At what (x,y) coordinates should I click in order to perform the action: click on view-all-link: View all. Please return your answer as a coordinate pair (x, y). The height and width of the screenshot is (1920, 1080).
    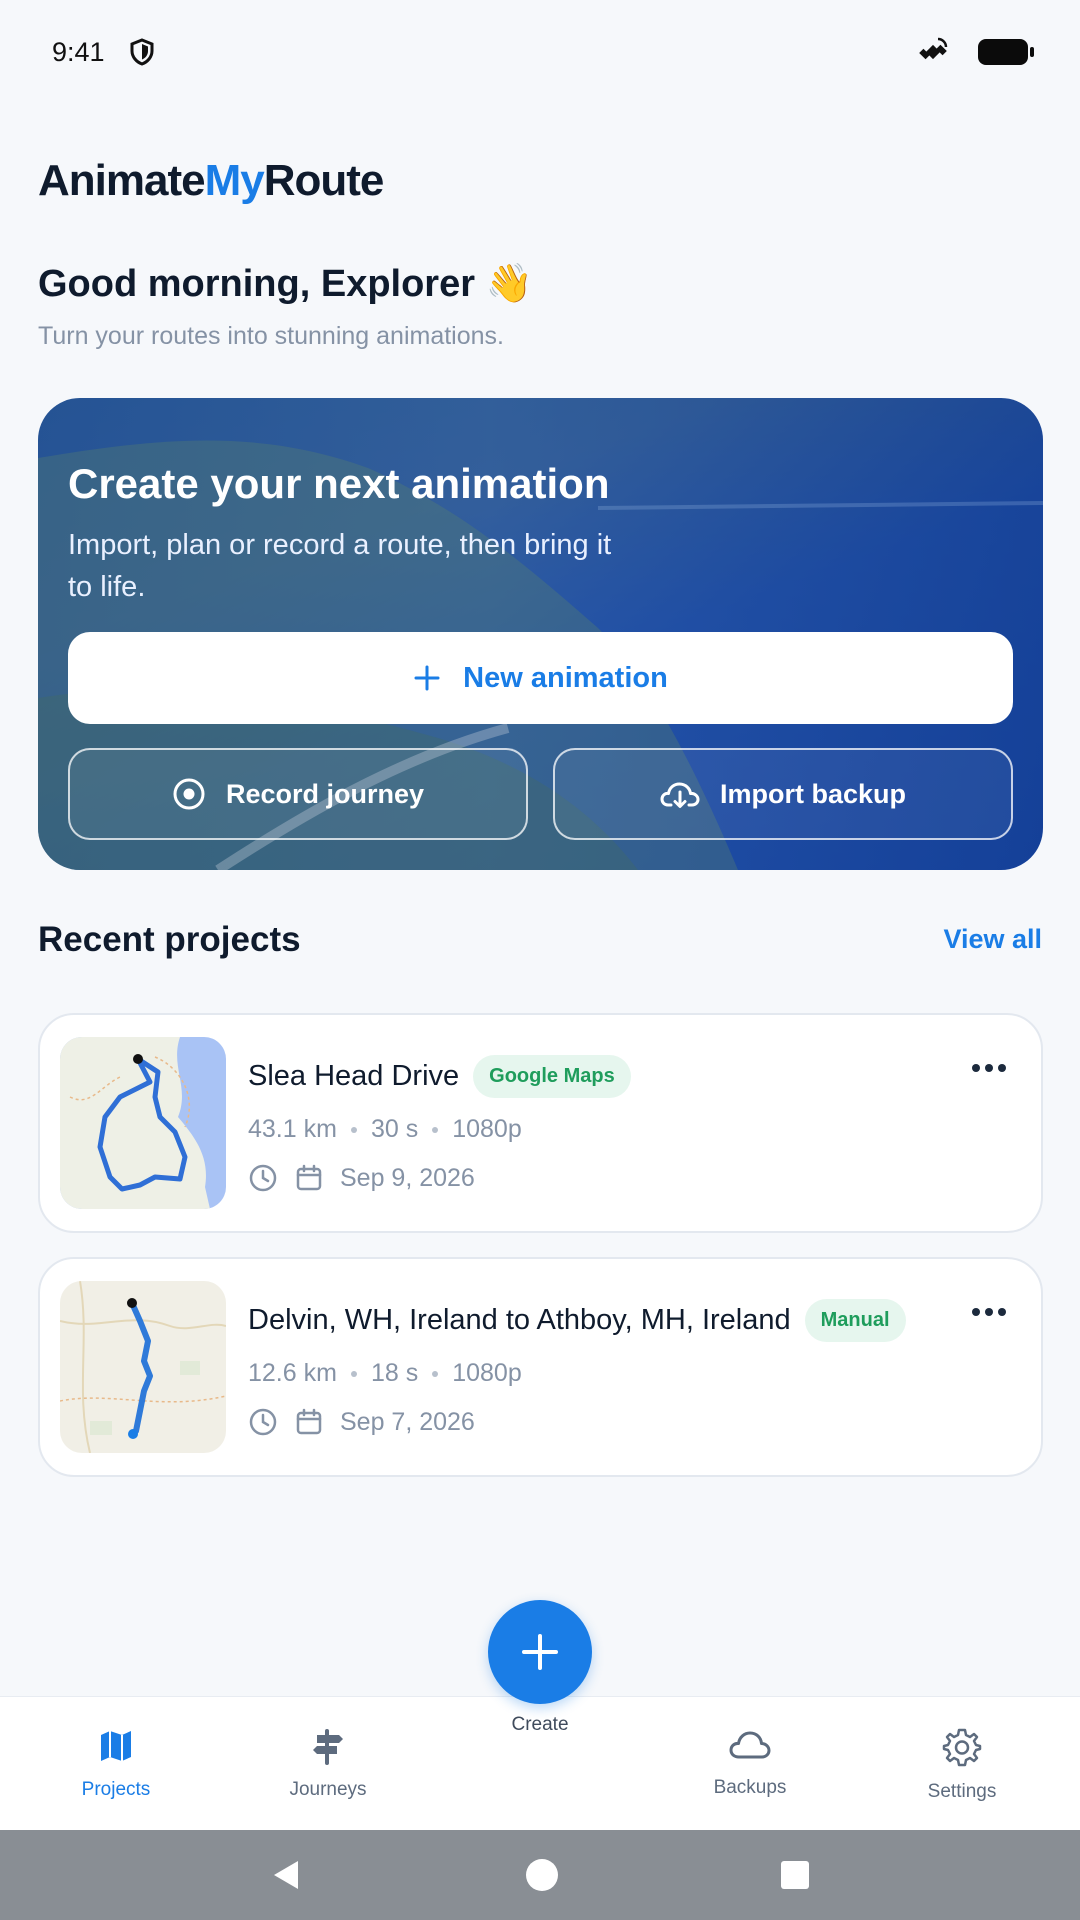
    Looking at the image, I should click on (992, 939).